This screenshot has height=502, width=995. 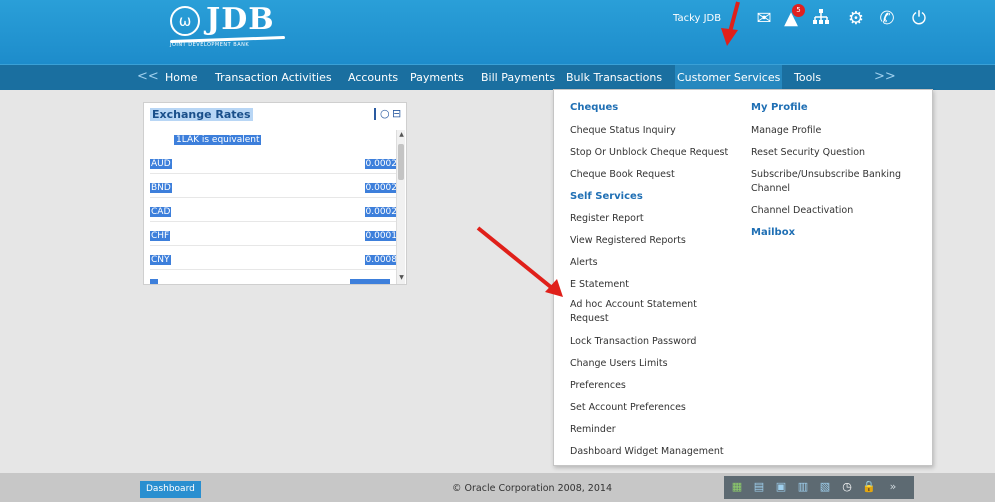 What do you see at coordinates (697, 18) in the screenshot?
I see `user-name: Tacky JDB` at bounding box center [697, 18].